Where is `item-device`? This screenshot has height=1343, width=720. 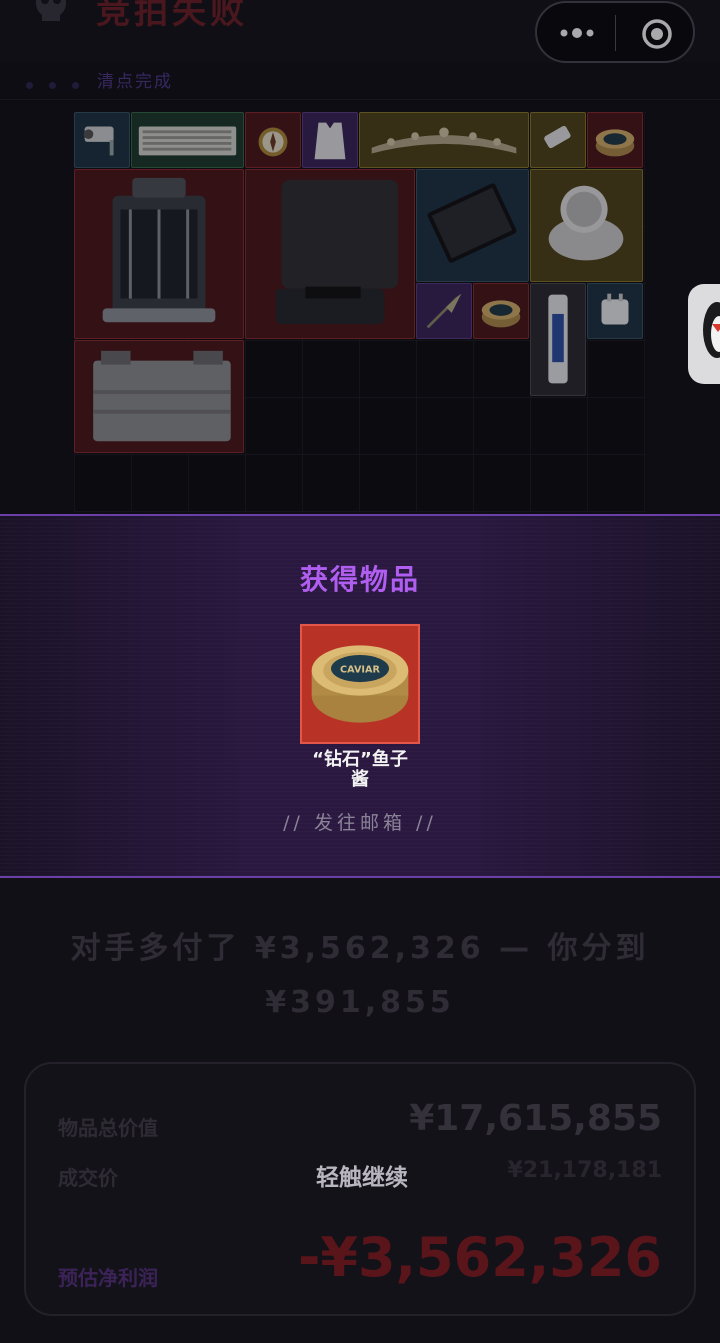
item-device is located at coordinates (586, 225).